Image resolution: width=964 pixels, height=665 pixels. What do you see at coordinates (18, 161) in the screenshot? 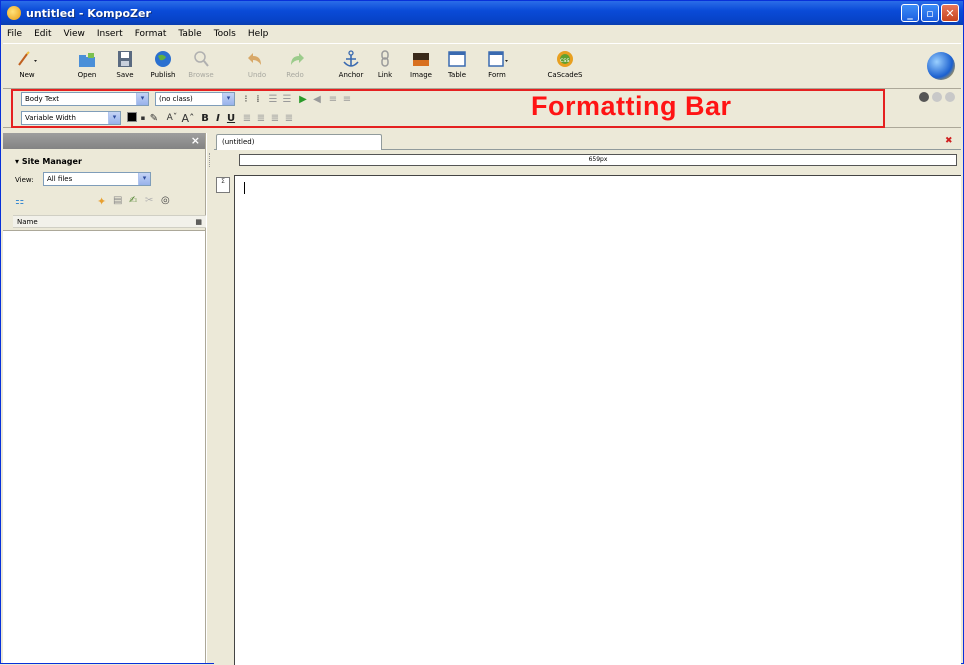
I see `collapse-arrow-icon: ▾` at bounding box center [18, 161].